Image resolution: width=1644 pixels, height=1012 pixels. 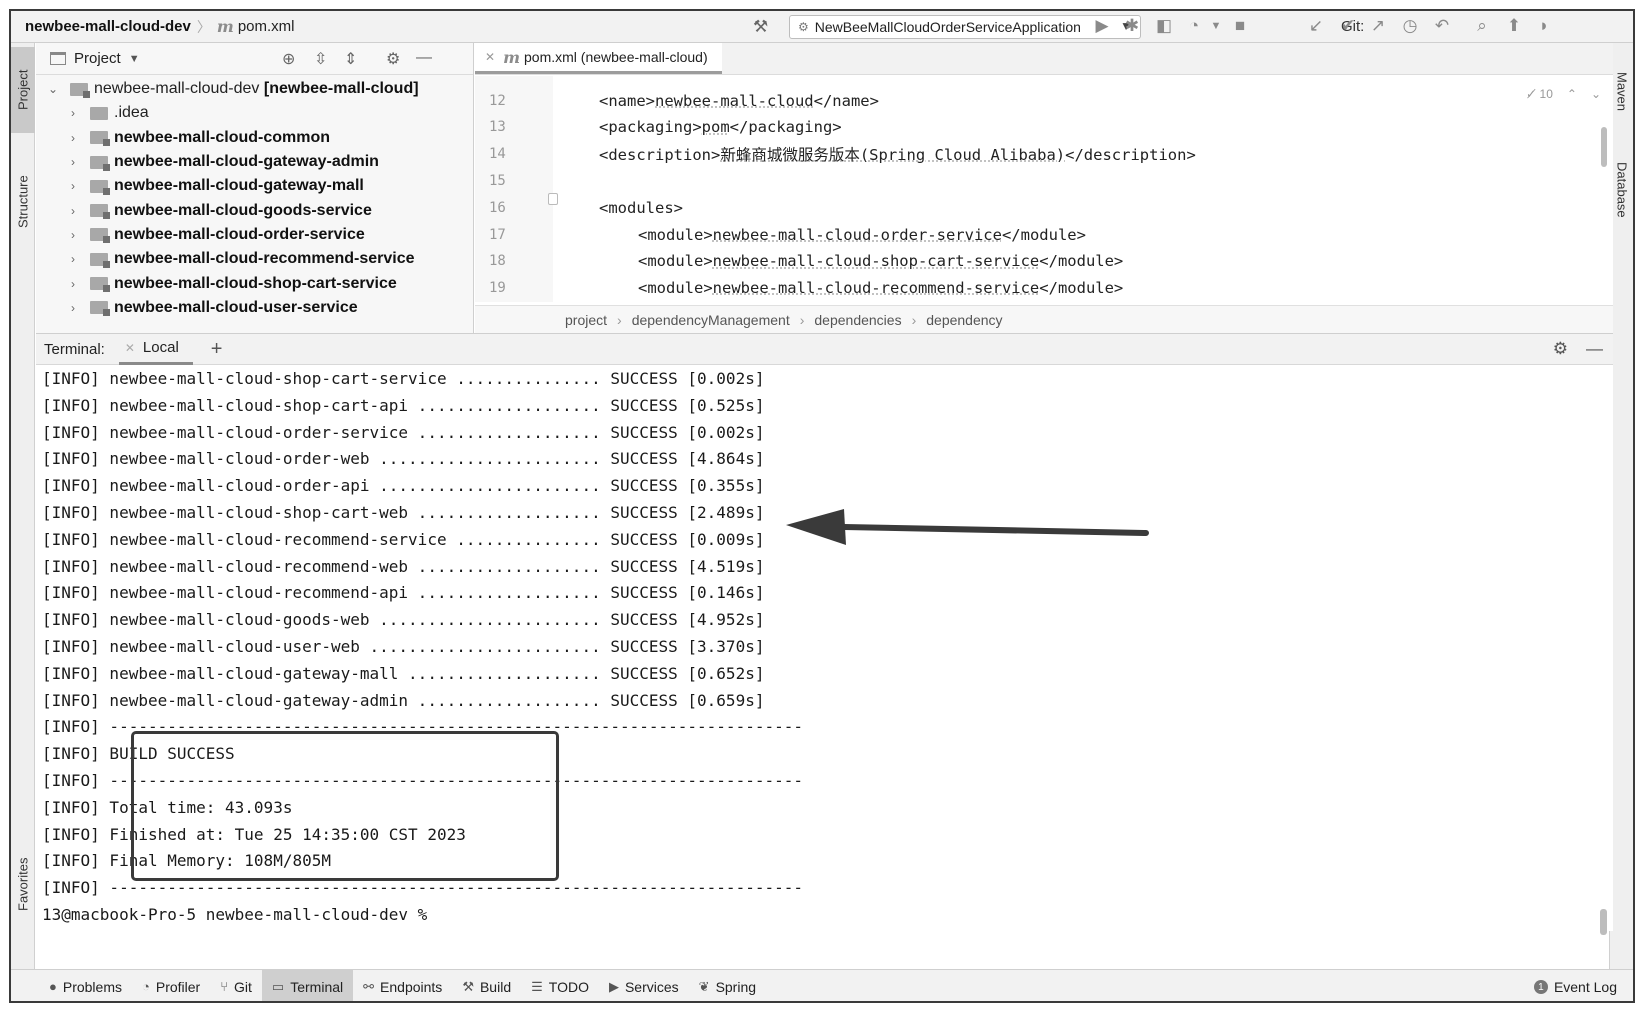 What do you see at coordinates (97, 58) in the screenshot?
I see `project-panel-title: Project` at bounding box center [97, 58].